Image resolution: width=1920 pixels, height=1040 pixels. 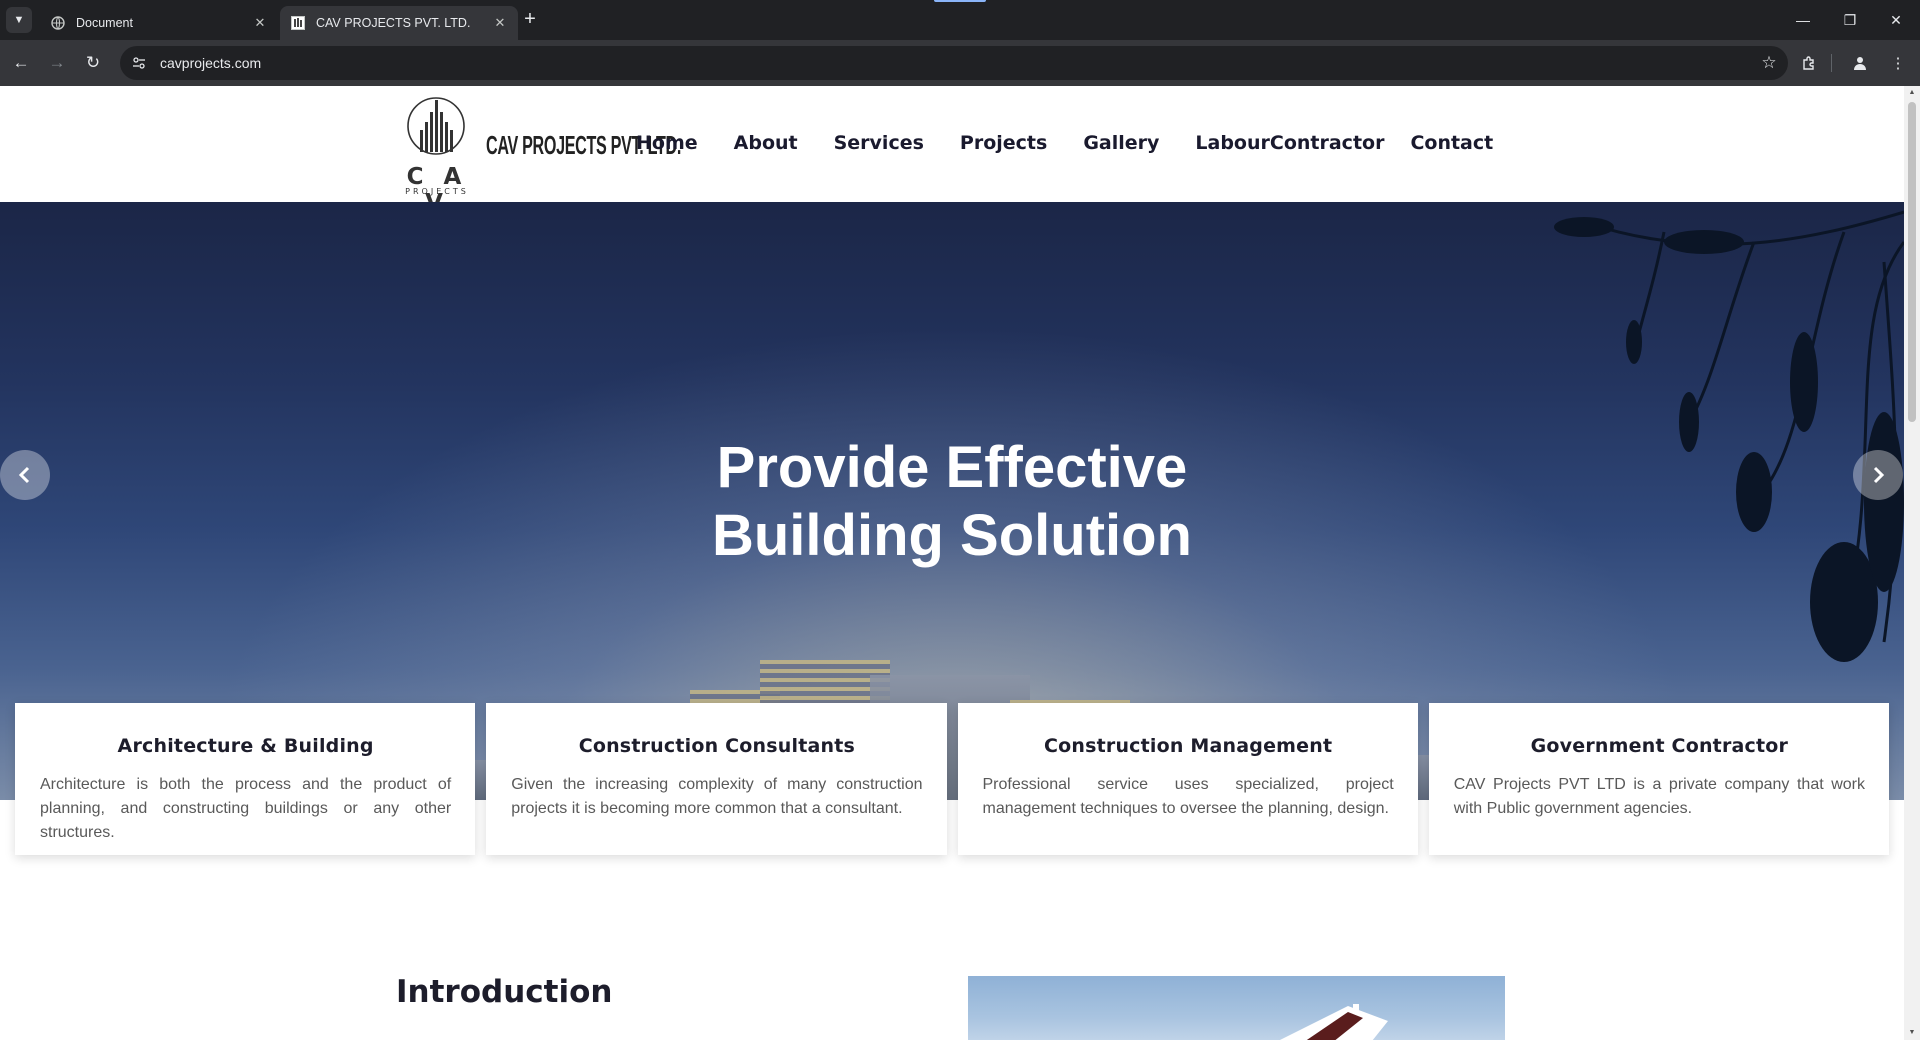 What do you see at coordinates (139, 63) in the screenshot?
I see `site-info-icon` at bounding box center [139, 63].